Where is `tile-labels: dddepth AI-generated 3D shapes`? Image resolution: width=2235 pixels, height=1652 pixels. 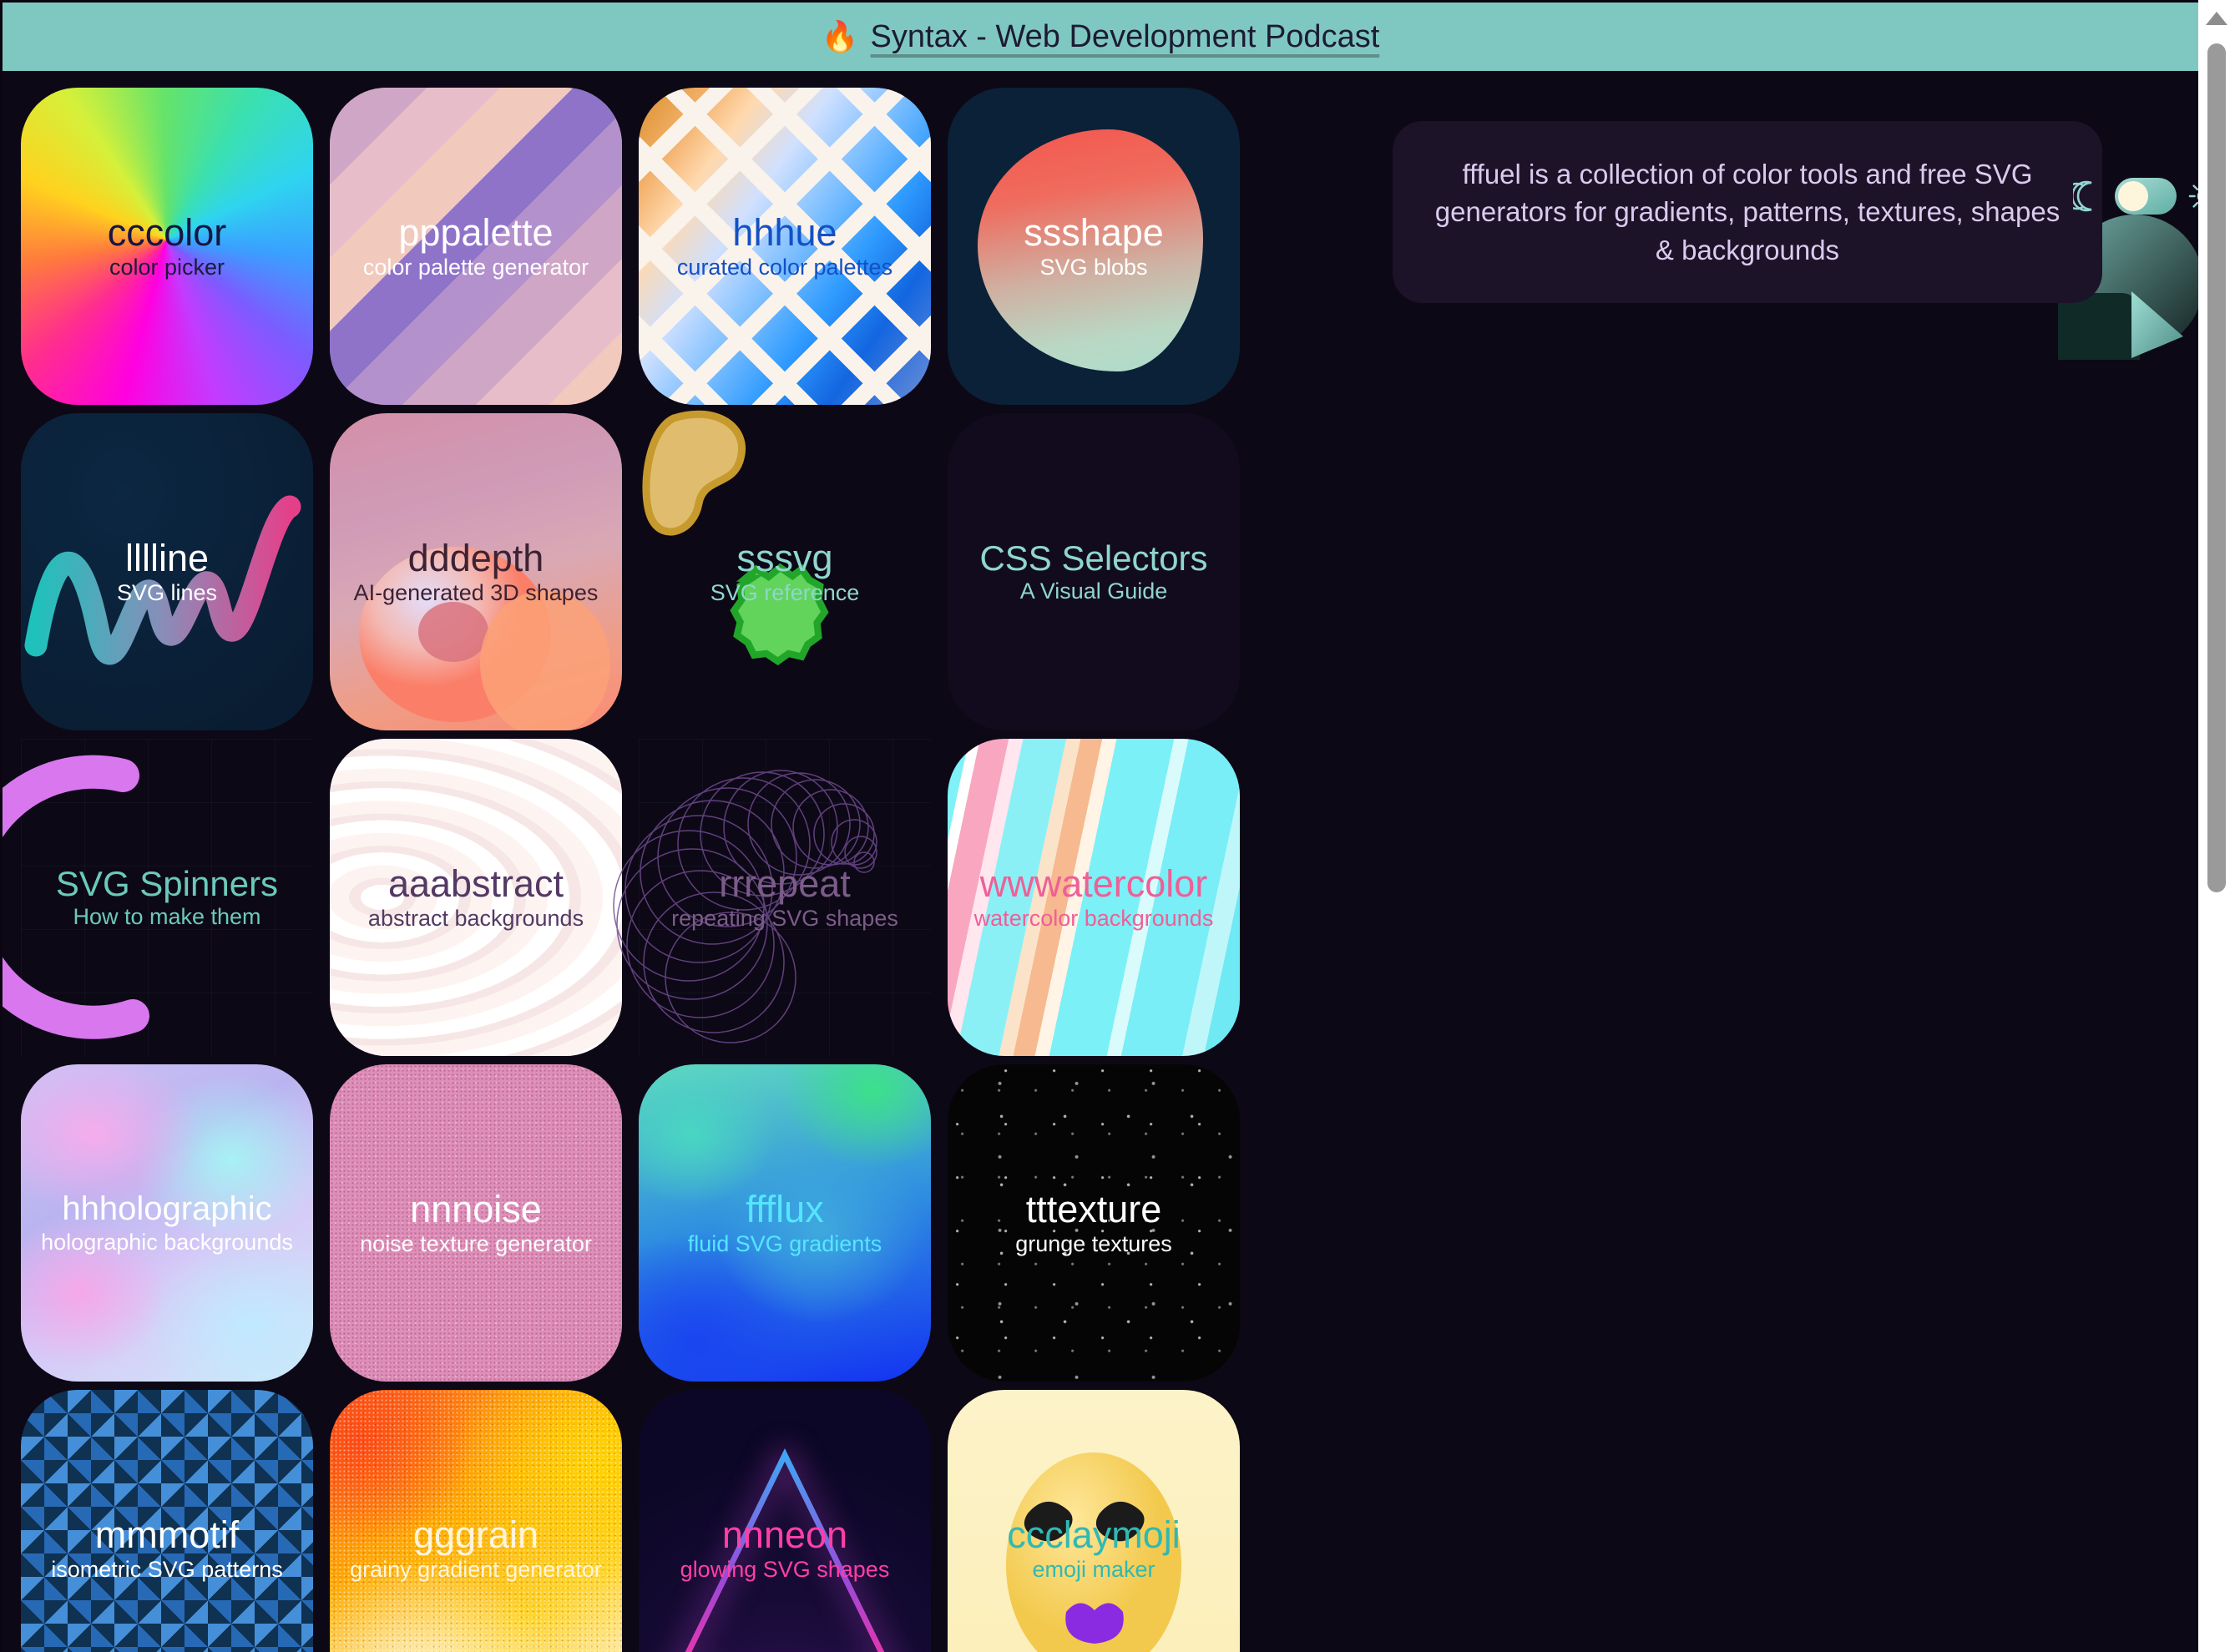
tile-labels: dddepth AI-generated 3D shapes is located at coordinates (476, 571).